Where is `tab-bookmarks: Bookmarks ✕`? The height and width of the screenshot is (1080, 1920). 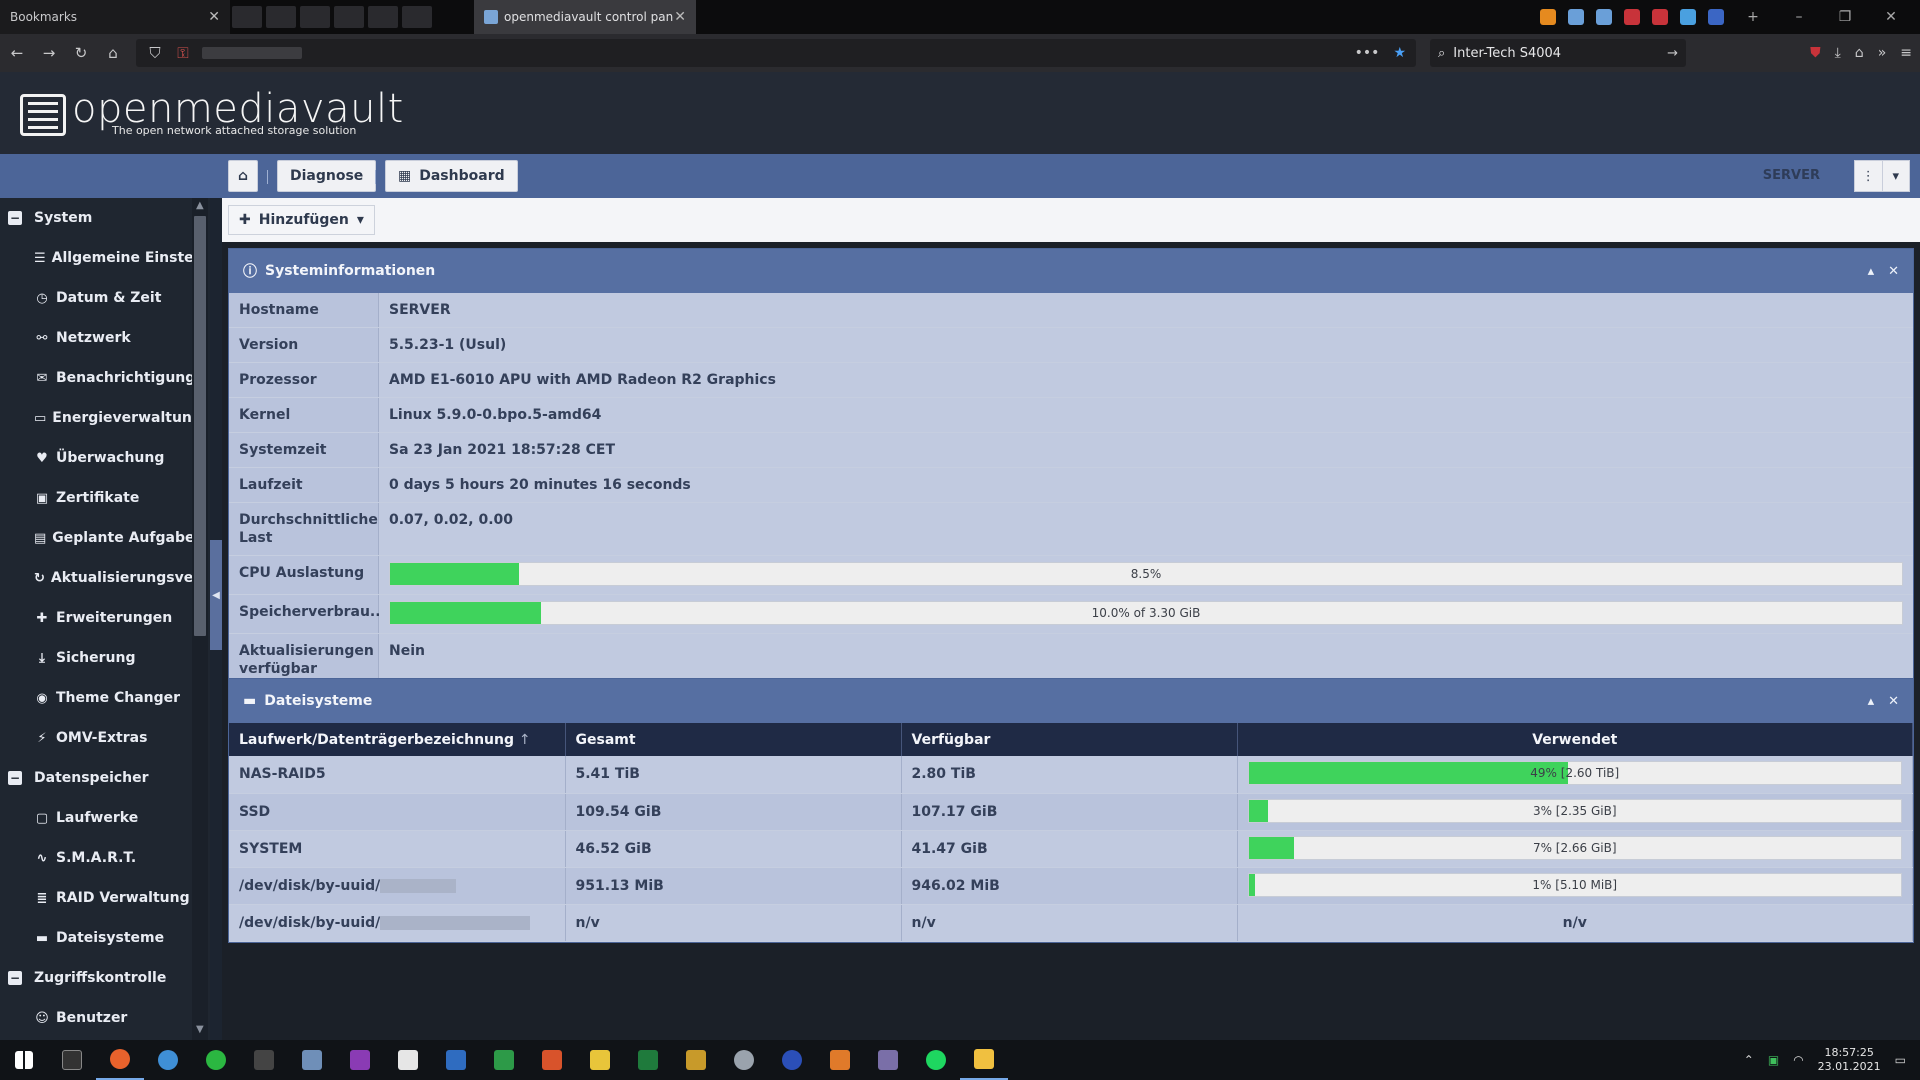 tab-bookmarks: Bookmarks ✕ is located at coordinates (115, 17).